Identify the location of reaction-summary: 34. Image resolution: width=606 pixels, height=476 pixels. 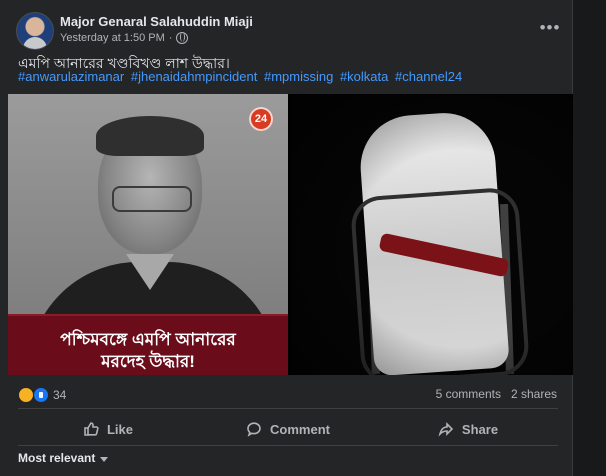
(42, 395).